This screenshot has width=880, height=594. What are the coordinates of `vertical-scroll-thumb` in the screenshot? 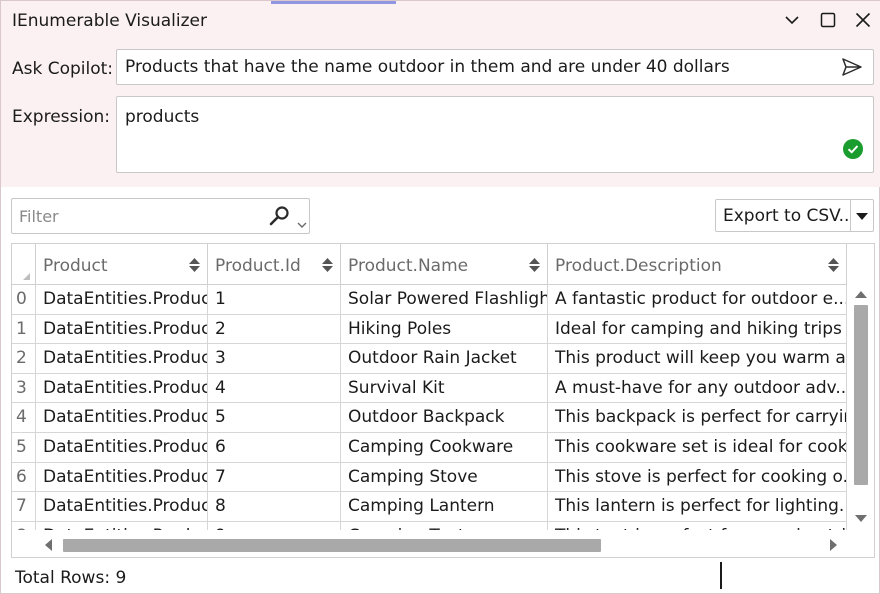 It's located at (861, 395).